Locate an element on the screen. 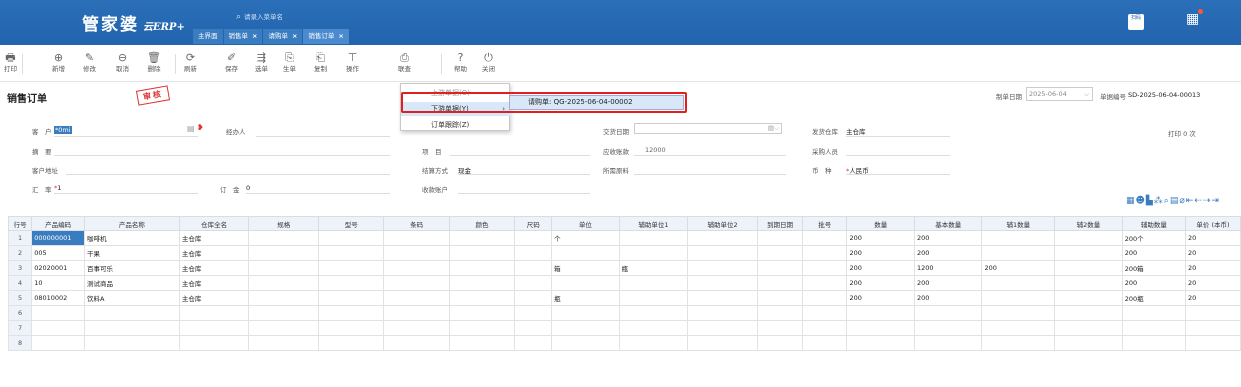 This screenshot has height=387, width=1241. table-row: 8 is located at coordinates (624, 343).